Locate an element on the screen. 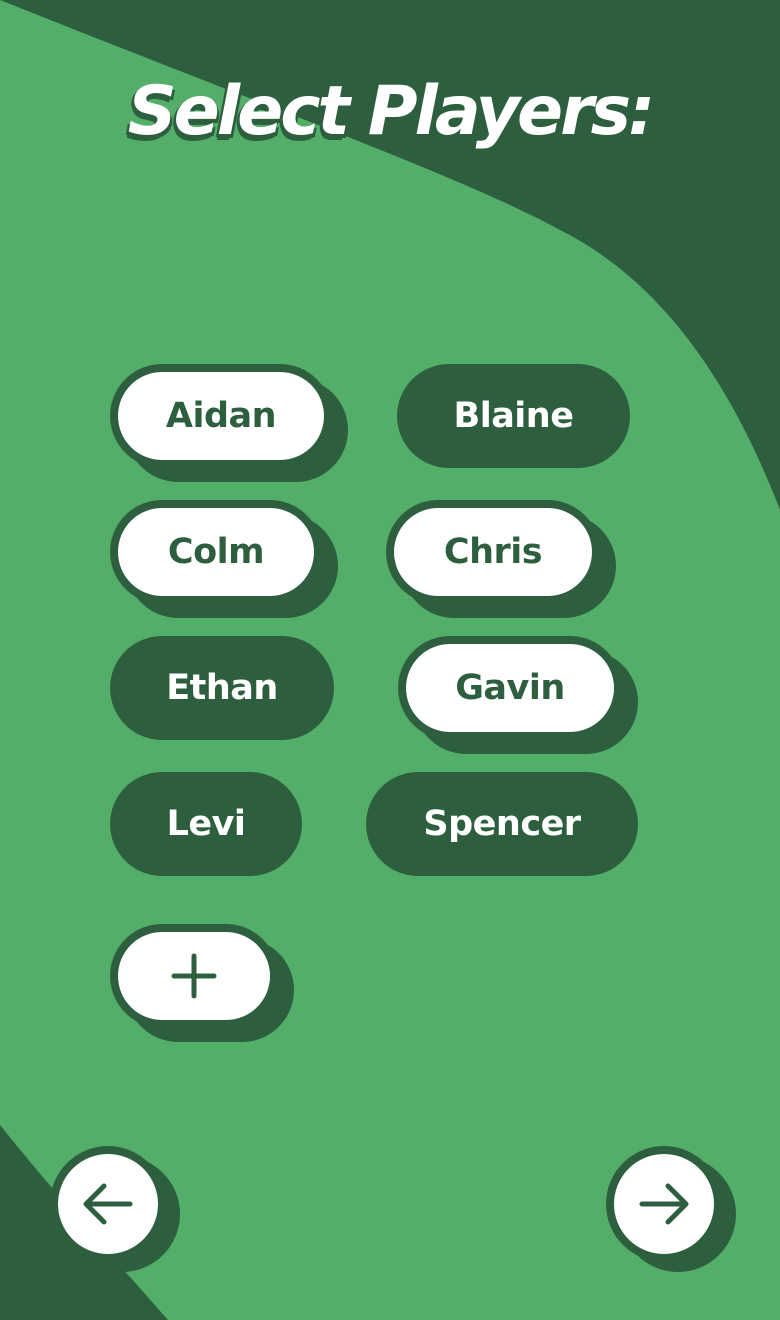 Image resolution: width=780 pixels, height=1320 pixels. player-name: Aidan is located at coordinates (221, 416).